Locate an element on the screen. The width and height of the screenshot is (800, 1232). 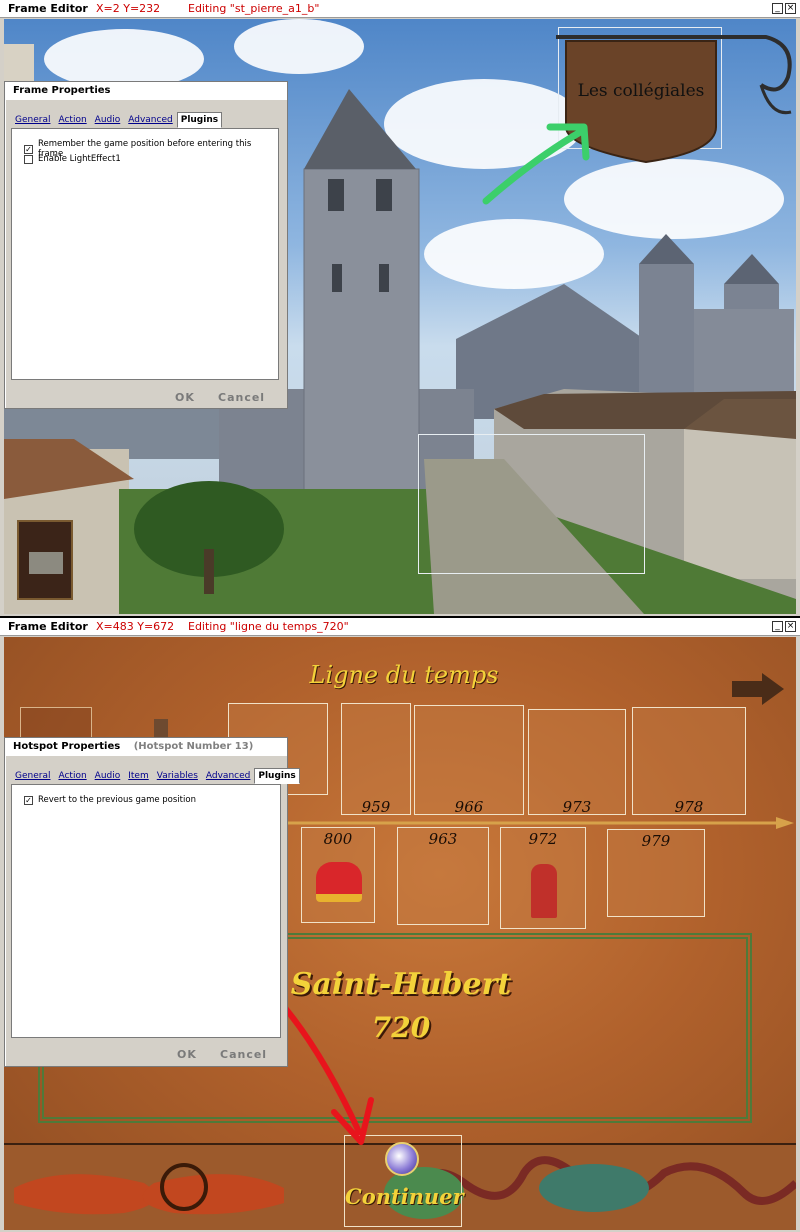
book-thumbnail is located at coordinates (45, 560).